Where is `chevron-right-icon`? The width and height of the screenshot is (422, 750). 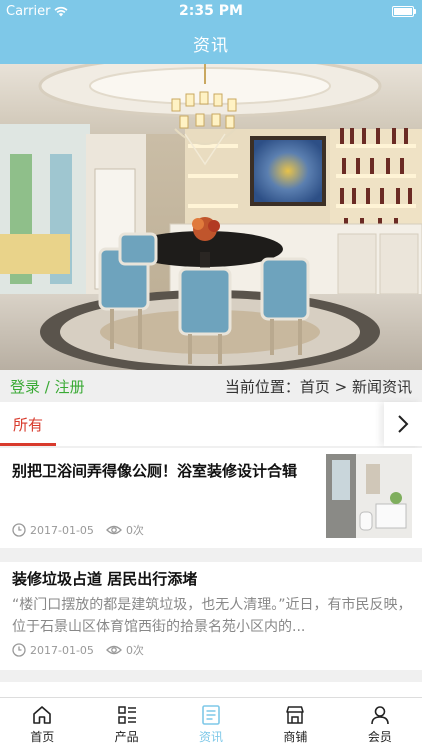 chevron-right-icon is located at coordinates (403, 424).